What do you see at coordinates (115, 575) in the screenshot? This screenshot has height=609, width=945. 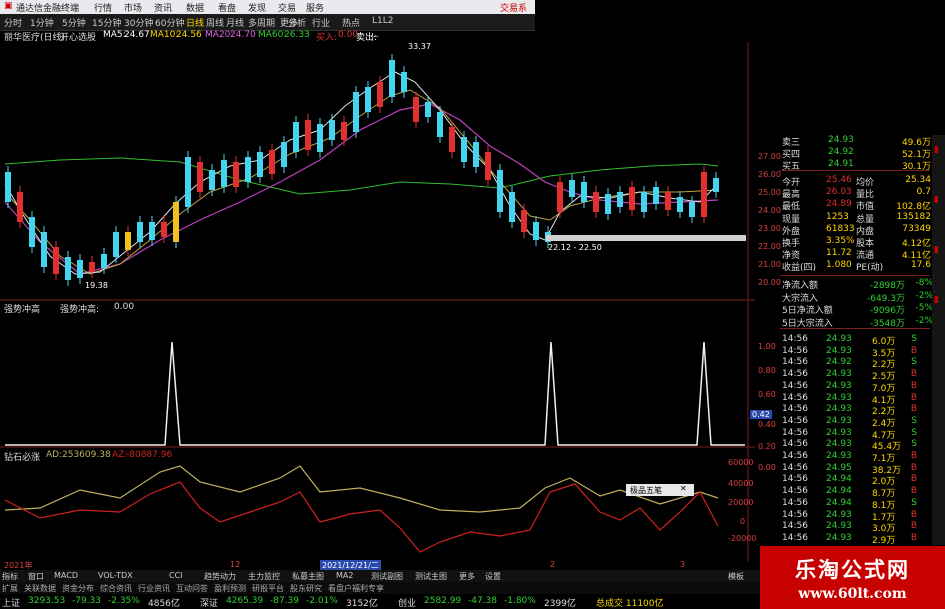 I see `indicator-tab: VOL-TDX` at bounding box center [115, 575].